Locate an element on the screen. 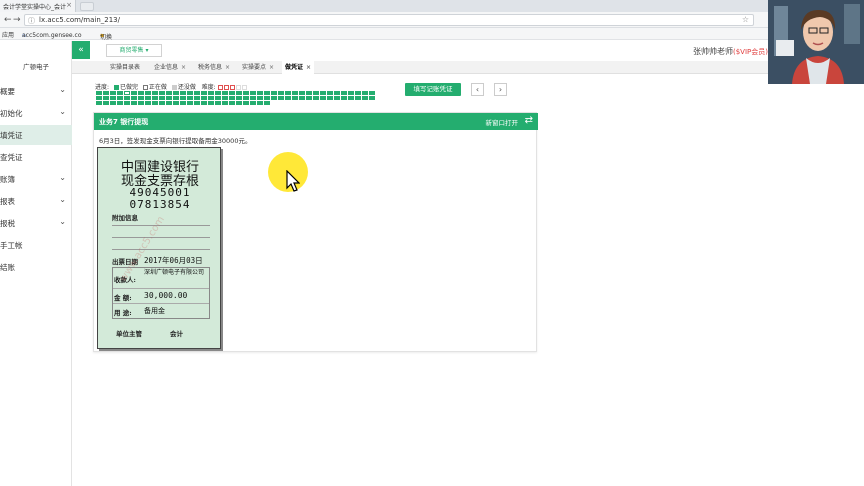 The height and width of the screenshot is (486, 864). product-type-dropdown: 商贸零售 ▾ is located at coordinates (134, 50).